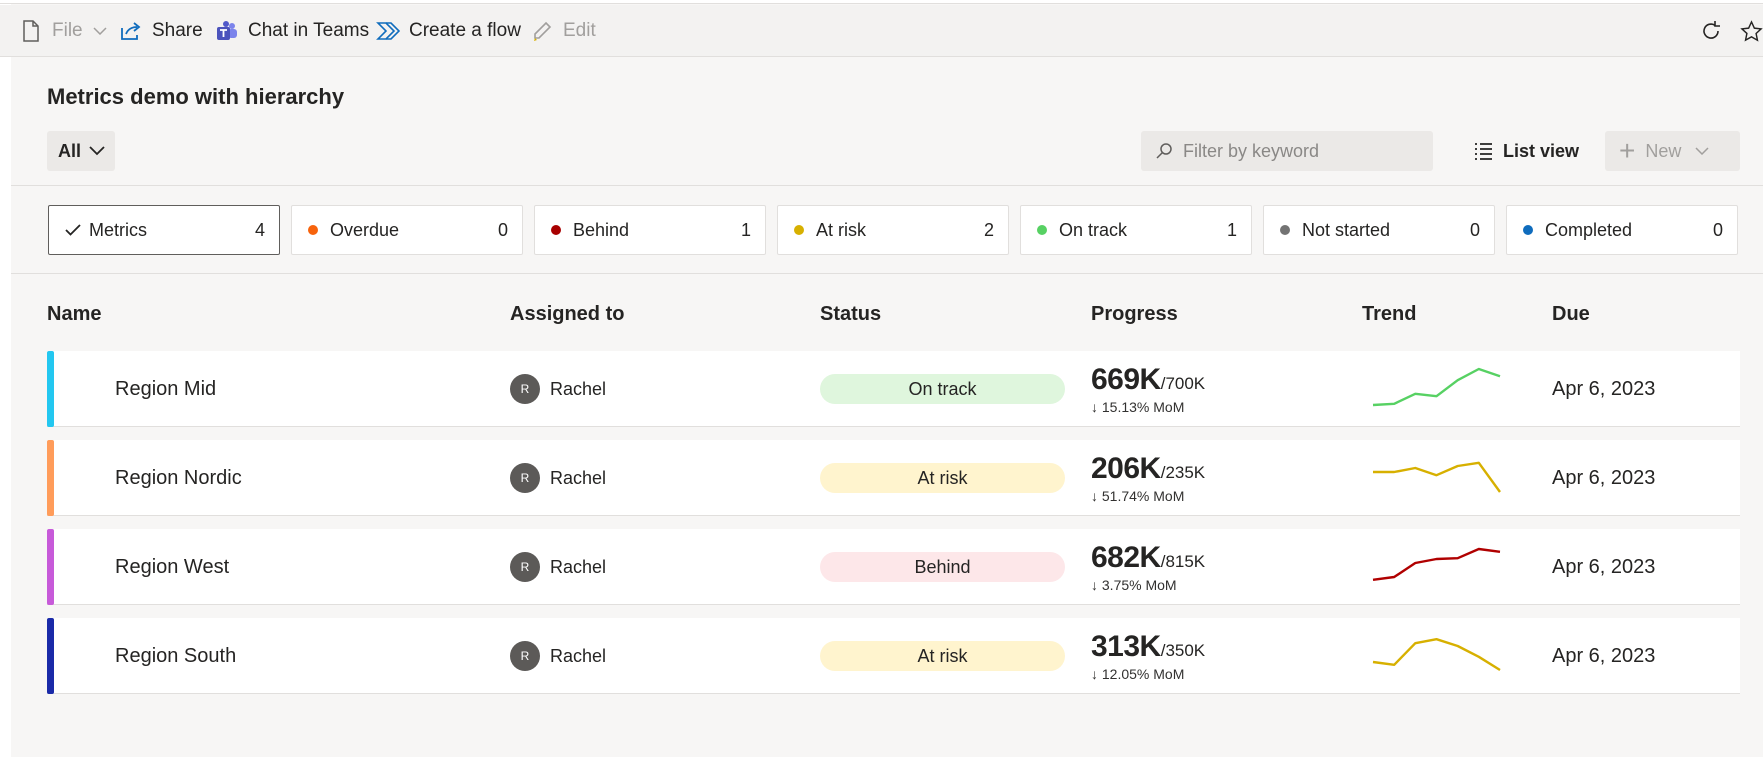 Image resolution: width=1763 pixels, height=757 pixels. Describe the element at coordinates (1488, 151) in the screenshot. I see `list-icon` at that location.